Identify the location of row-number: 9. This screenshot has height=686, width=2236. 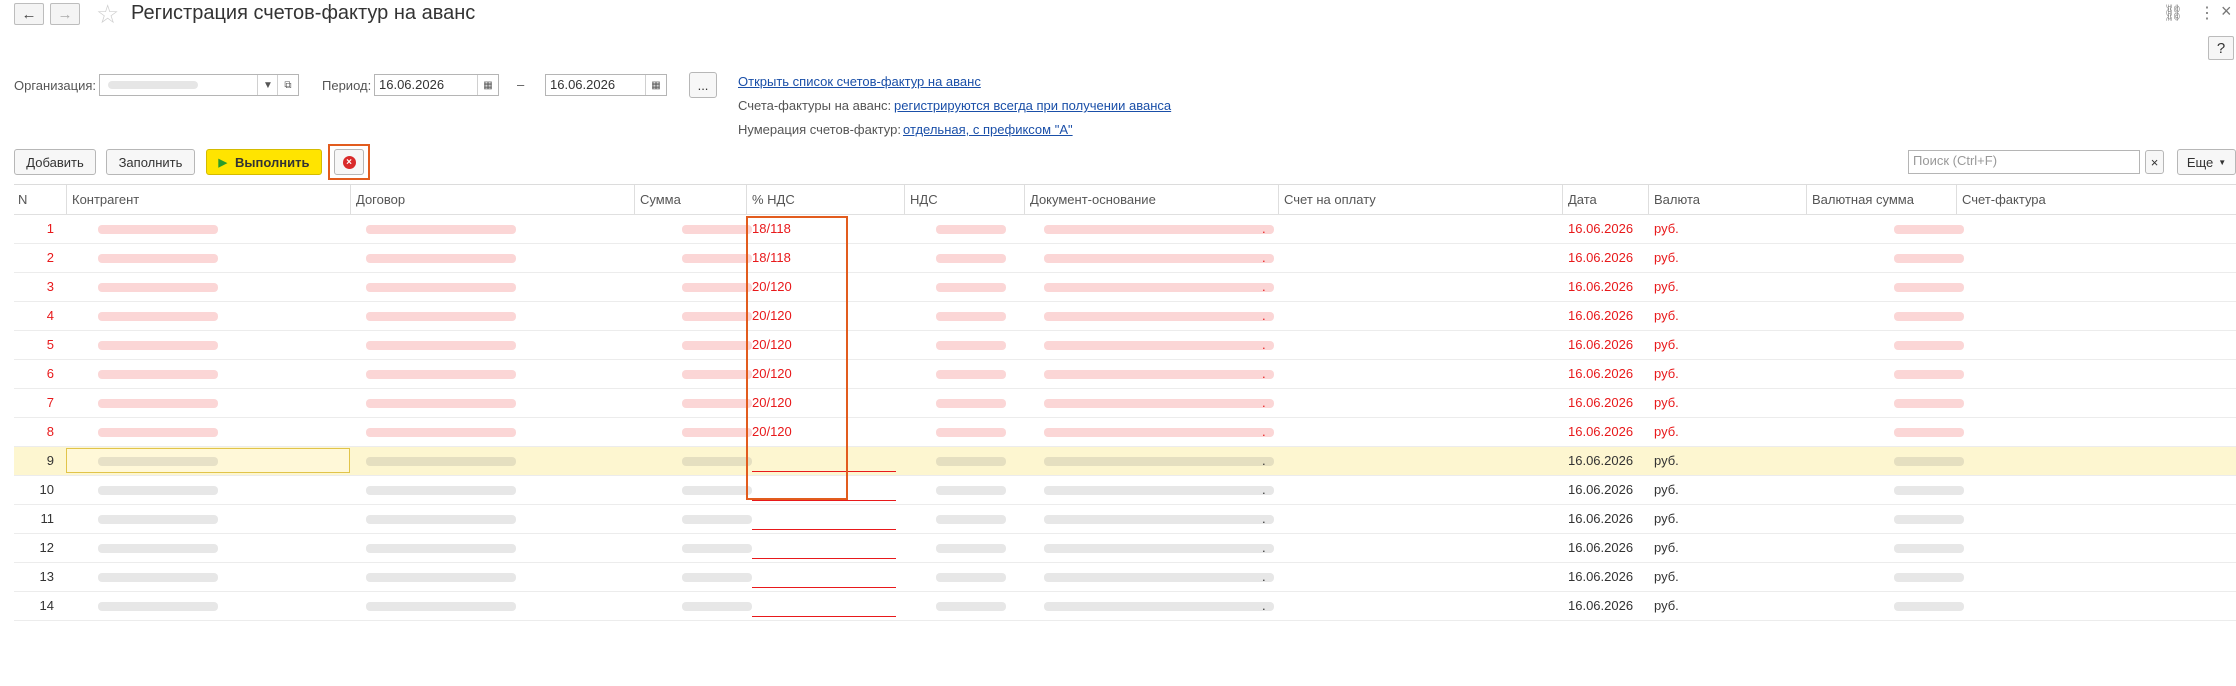
(50, 460).